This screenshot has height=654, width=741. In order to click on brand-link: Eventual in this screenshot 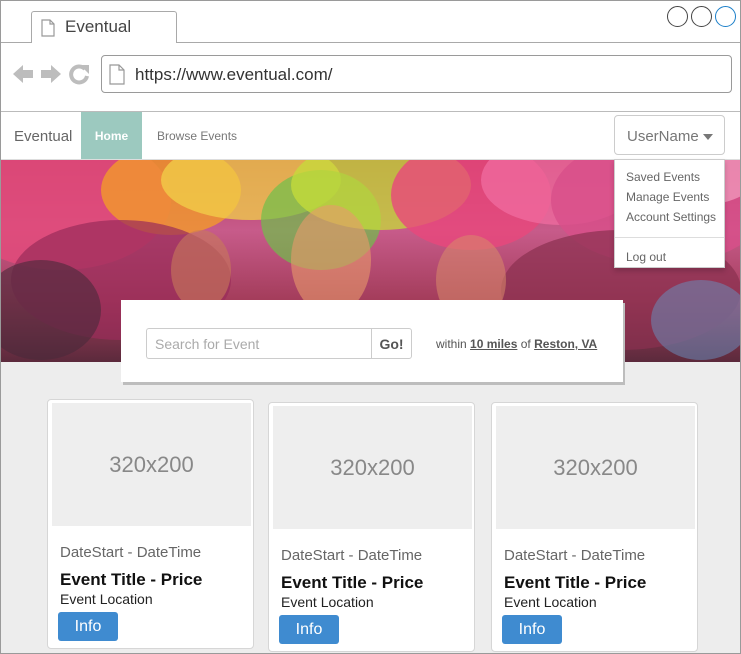, I will do `click(43, 136)`.